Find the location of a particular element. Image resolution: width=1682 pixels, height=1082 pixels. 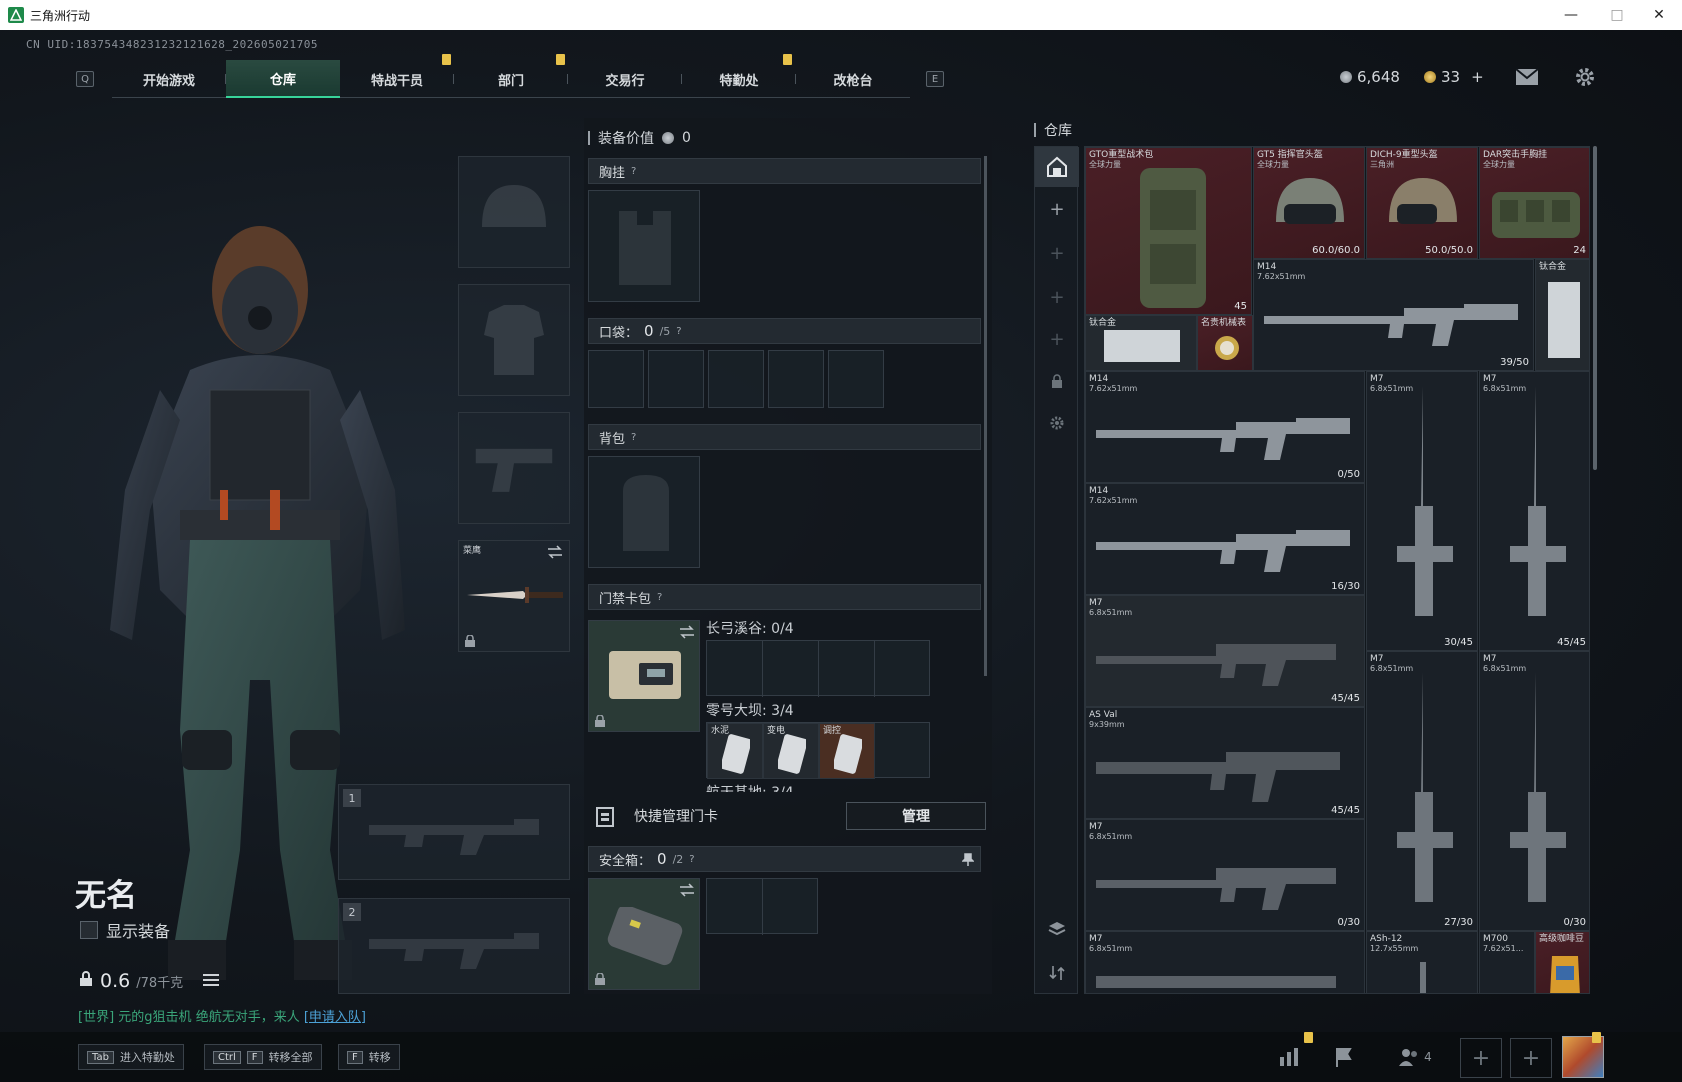

hint-enter-special-ops: Tab 进入特勤处 is located at coordinates (131, 1057).